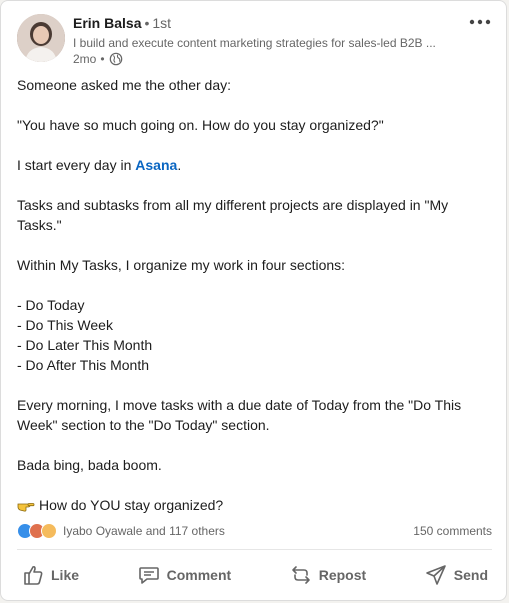  I want to click on body-line: Bada bing, bada boom., so click(89, 465).